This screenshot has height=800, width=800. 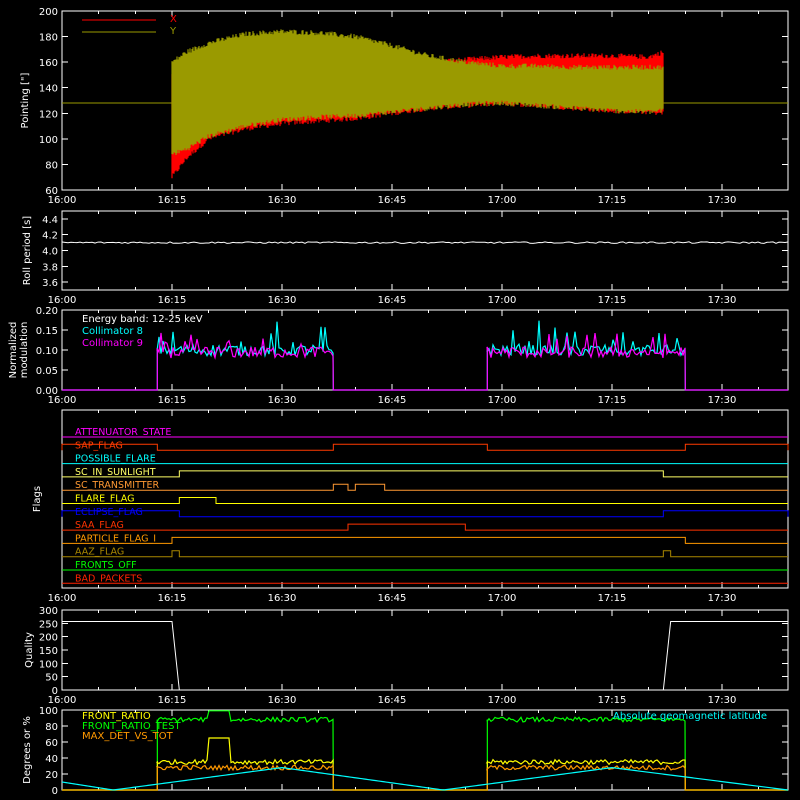 I want to click on flag-line-eclipse-flag, so click(x=425, y=514).